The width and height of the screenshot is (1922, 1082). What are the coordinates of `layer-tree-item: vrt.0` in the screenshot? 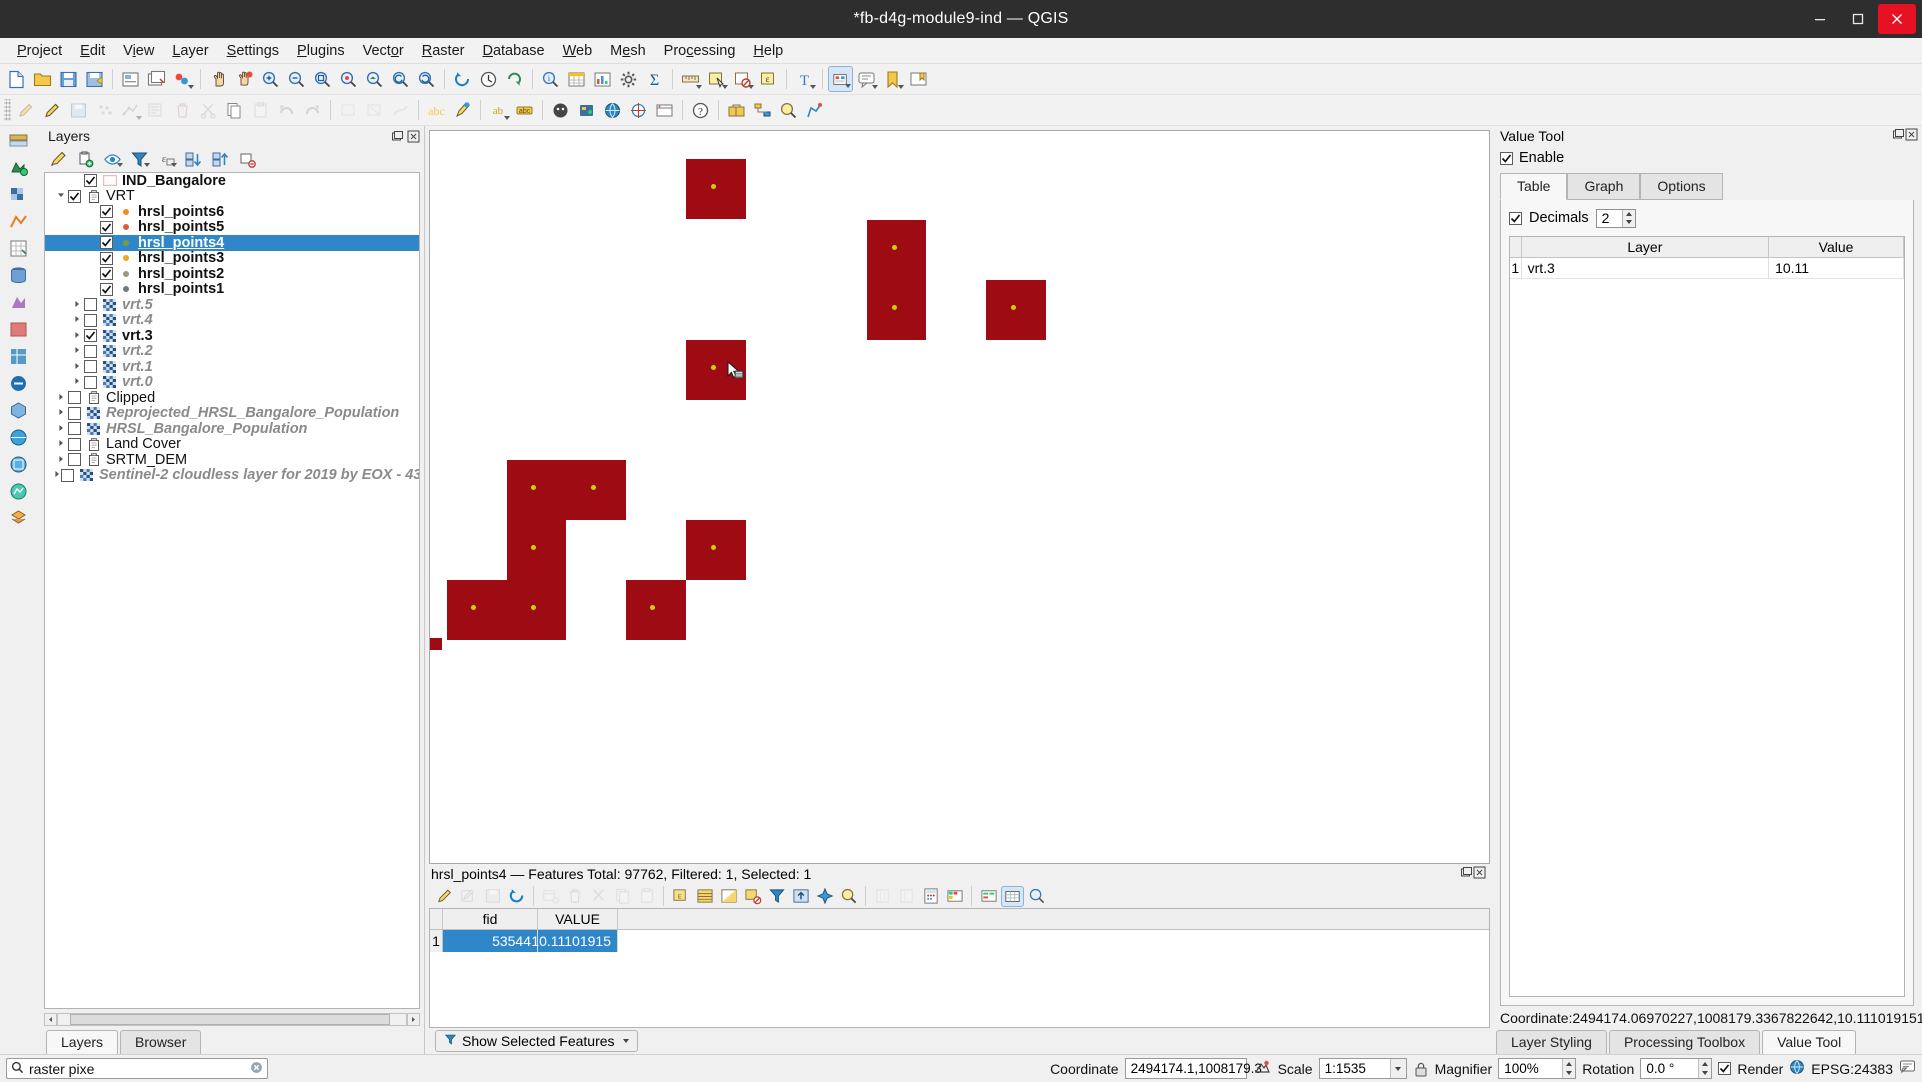 It's located at (232, 382).